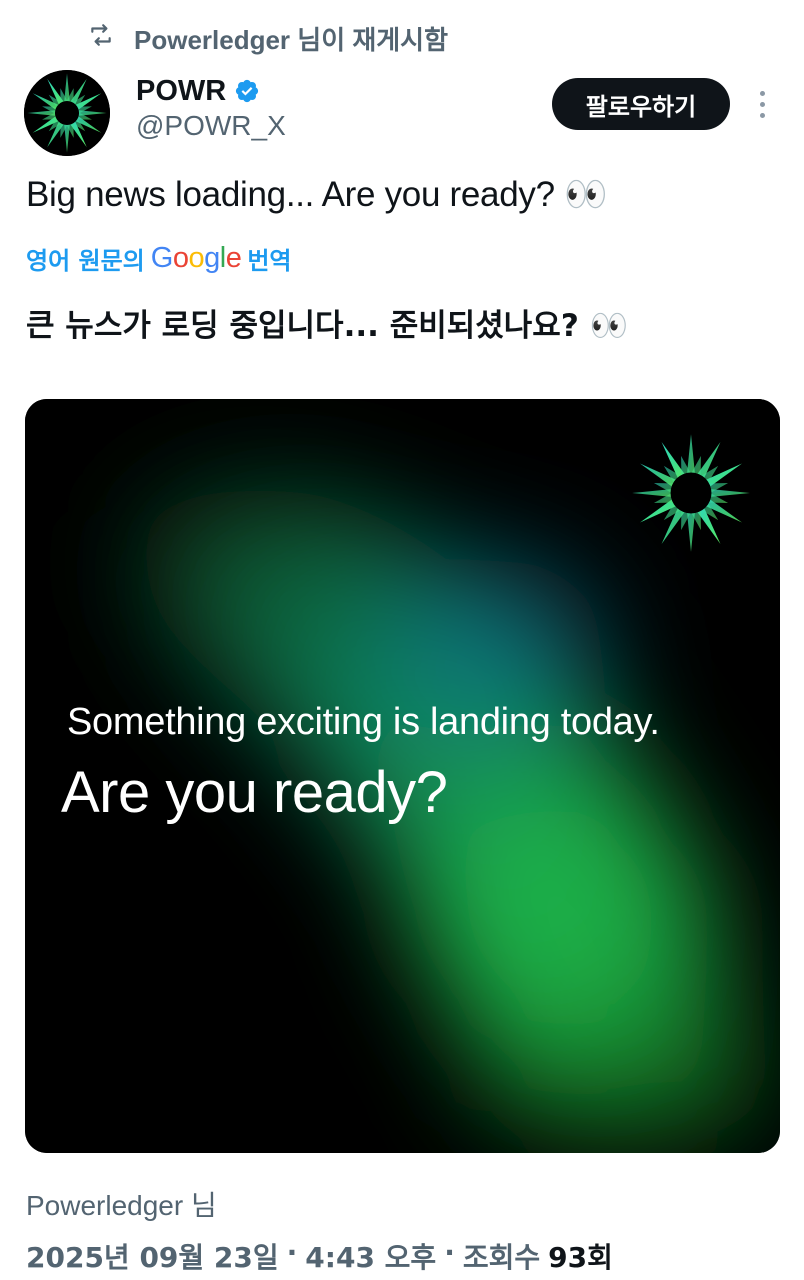  What do you see at coordinates (101, 38) in the screenshot?
I see `repost-icon` at bounding box center [101, 38].